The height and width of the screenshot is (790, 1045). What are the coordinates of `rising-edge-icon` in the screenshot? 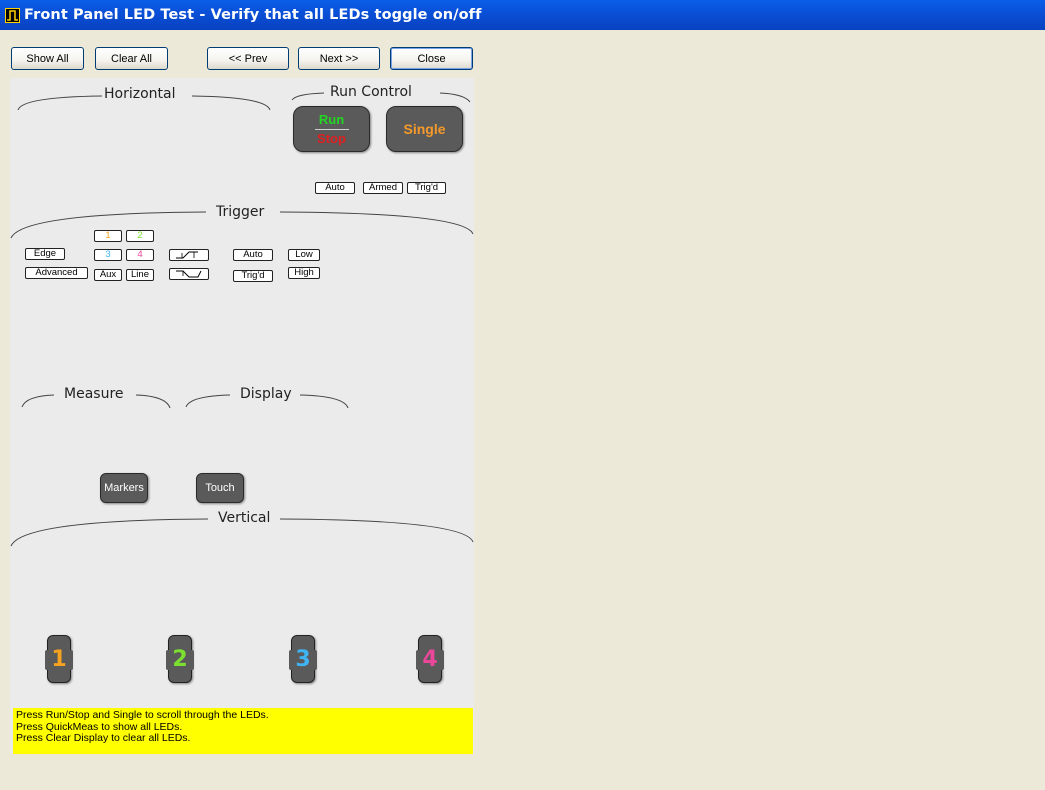 It's located at (187, 255).